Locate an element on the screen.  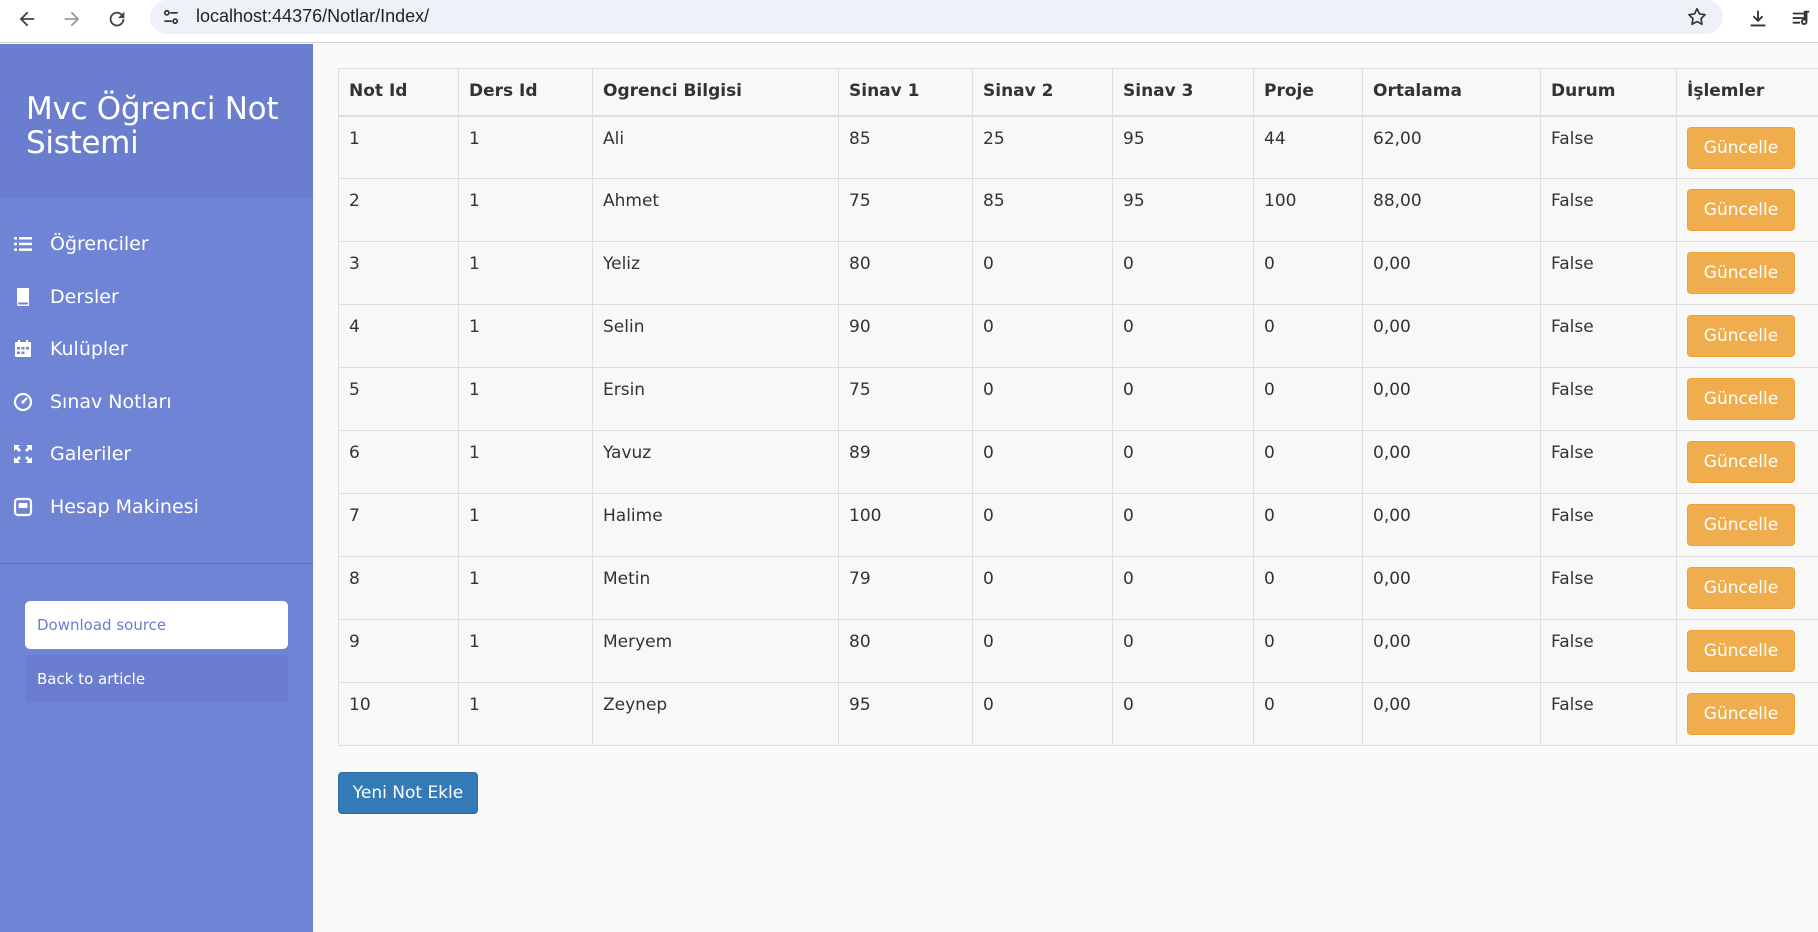
table-cell: 10 is located at coordinates (398, 714).